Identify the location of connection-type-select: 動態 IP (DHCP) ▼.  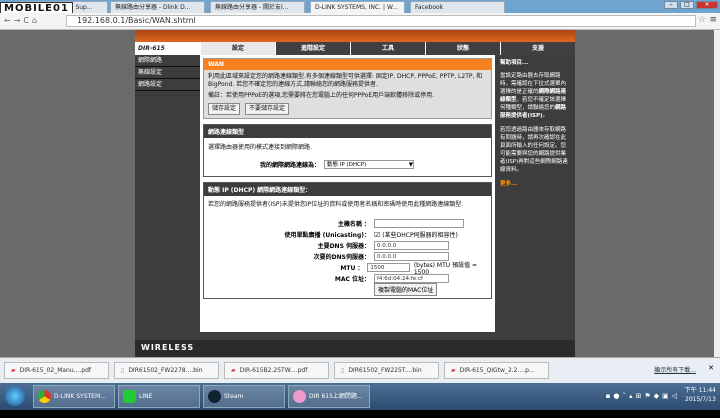
(369, 164).